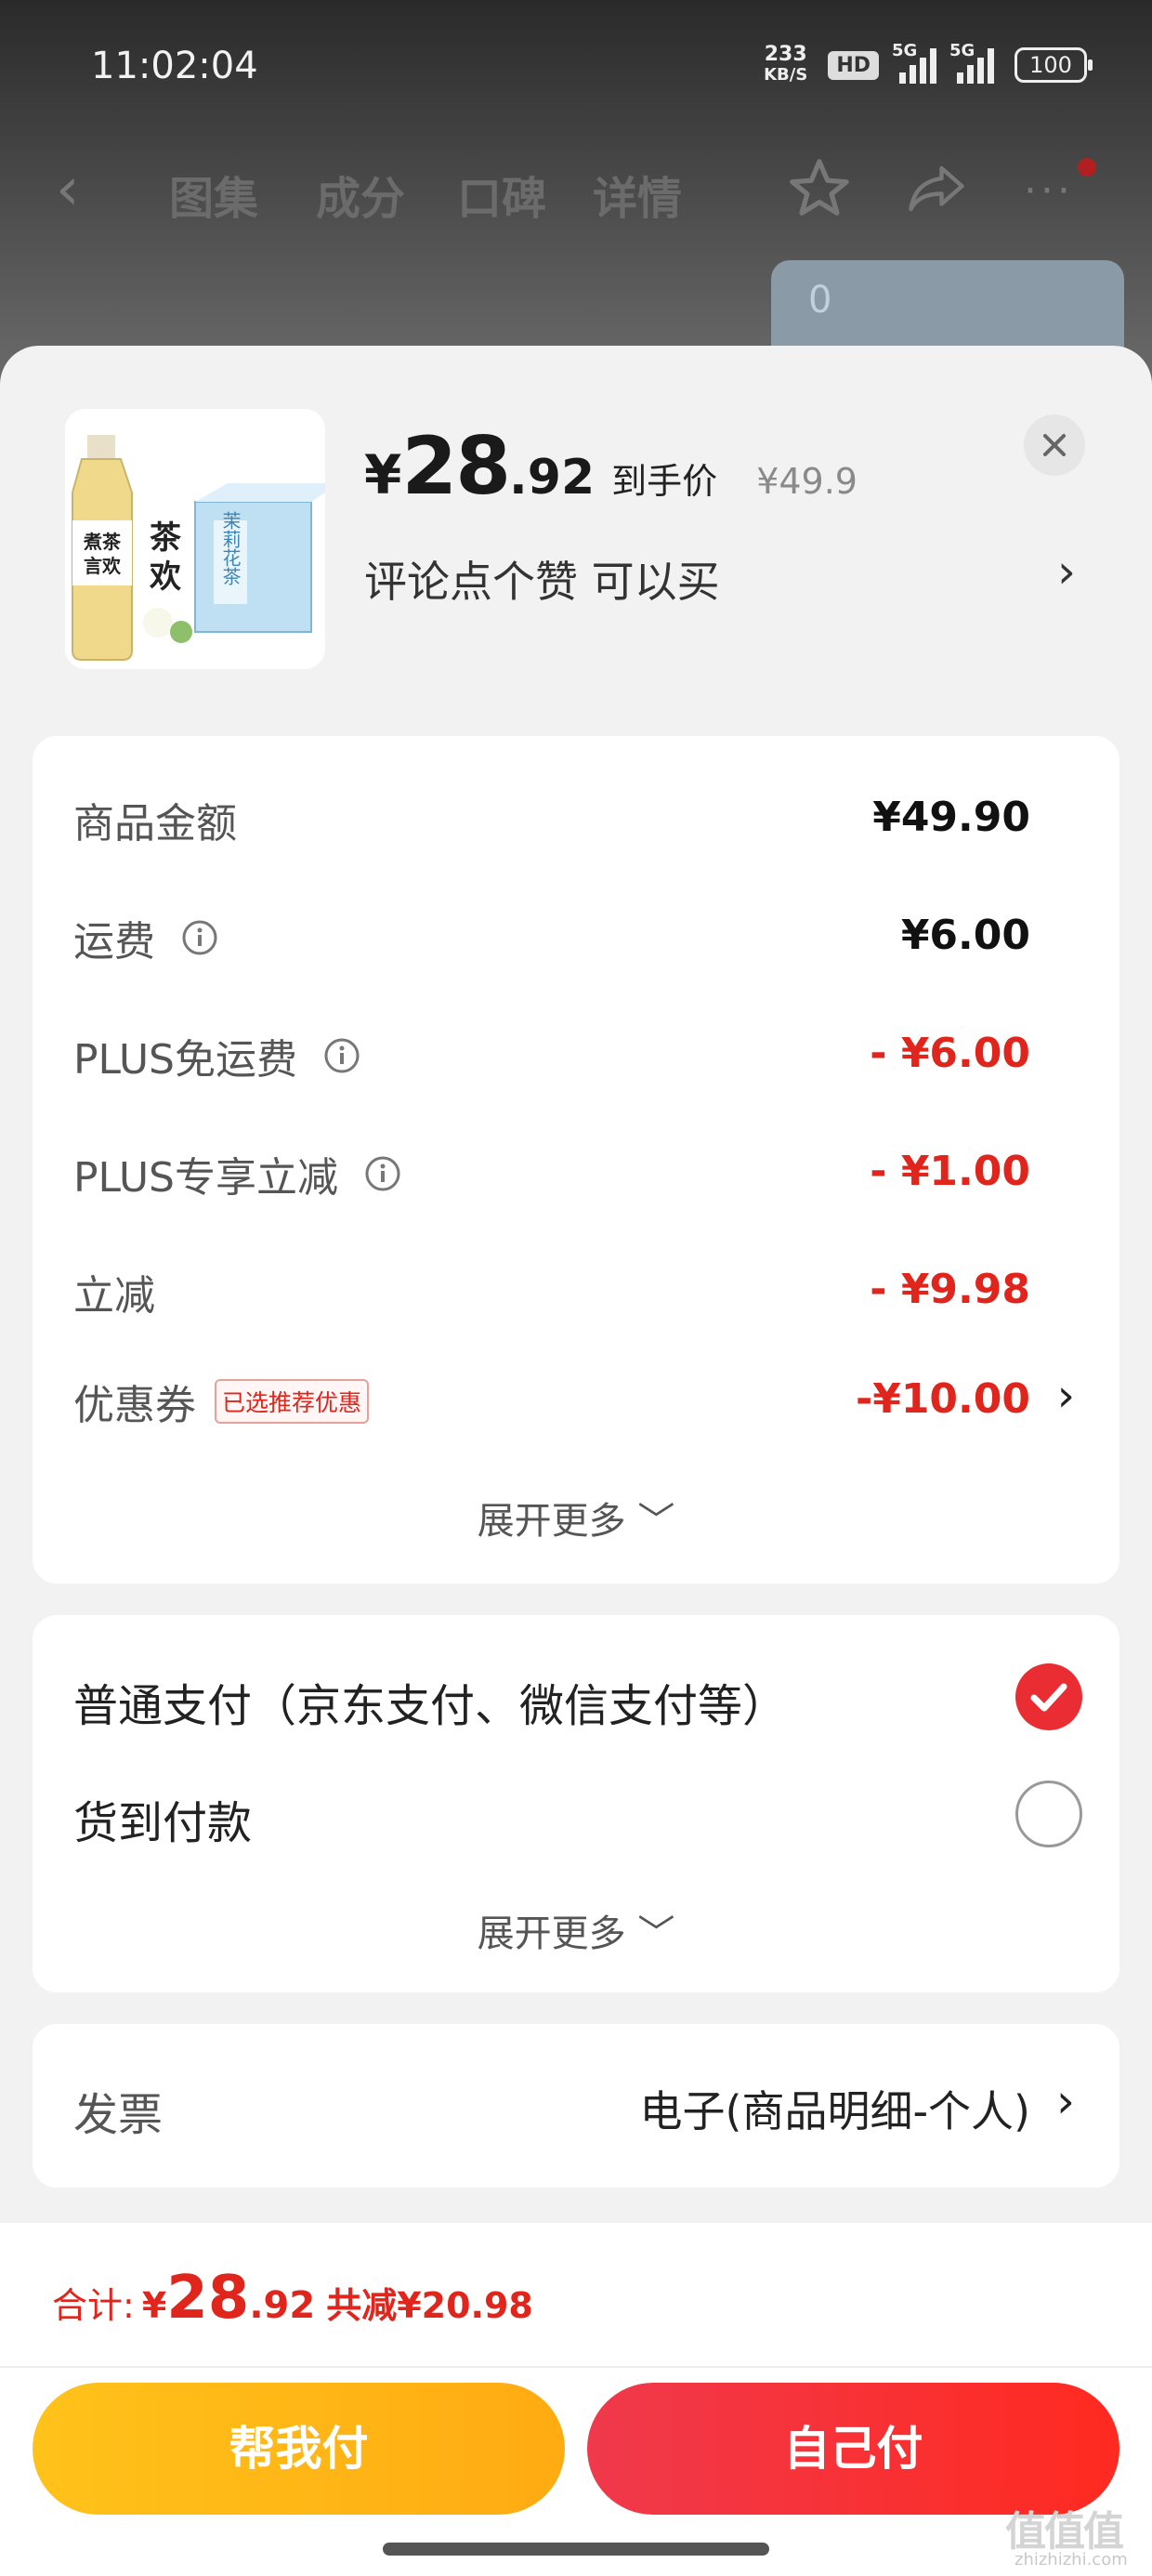 This screenshot has height=2576, width=1152. Describe the element at coordinates (230, 548) in the screenshot. I see `svg-text: 茉莉花茶` at that location.